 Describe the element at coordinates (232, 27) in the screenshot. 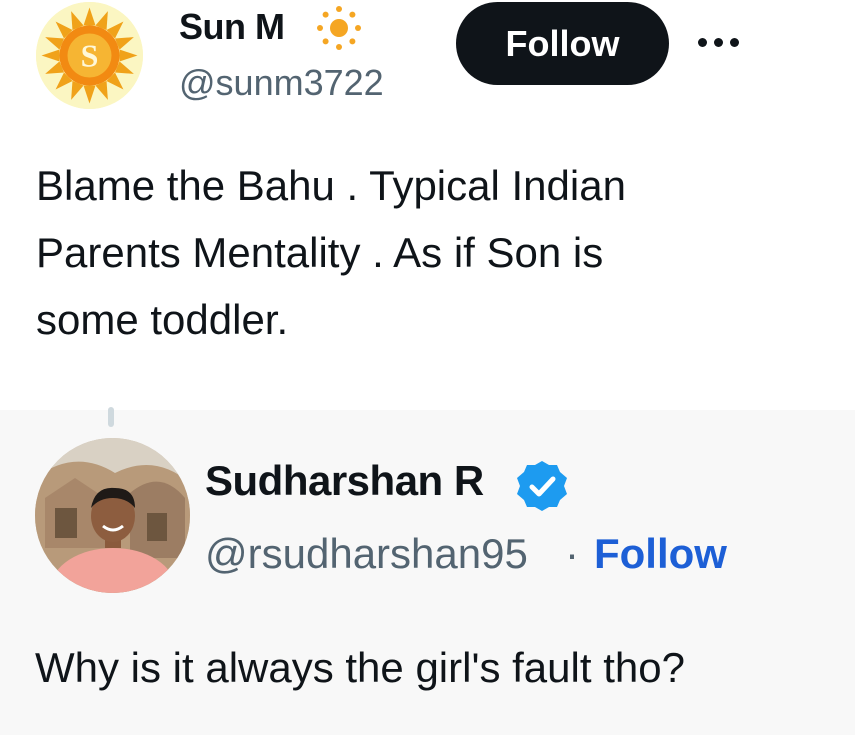

I see `display-name: Sun M` at that location.